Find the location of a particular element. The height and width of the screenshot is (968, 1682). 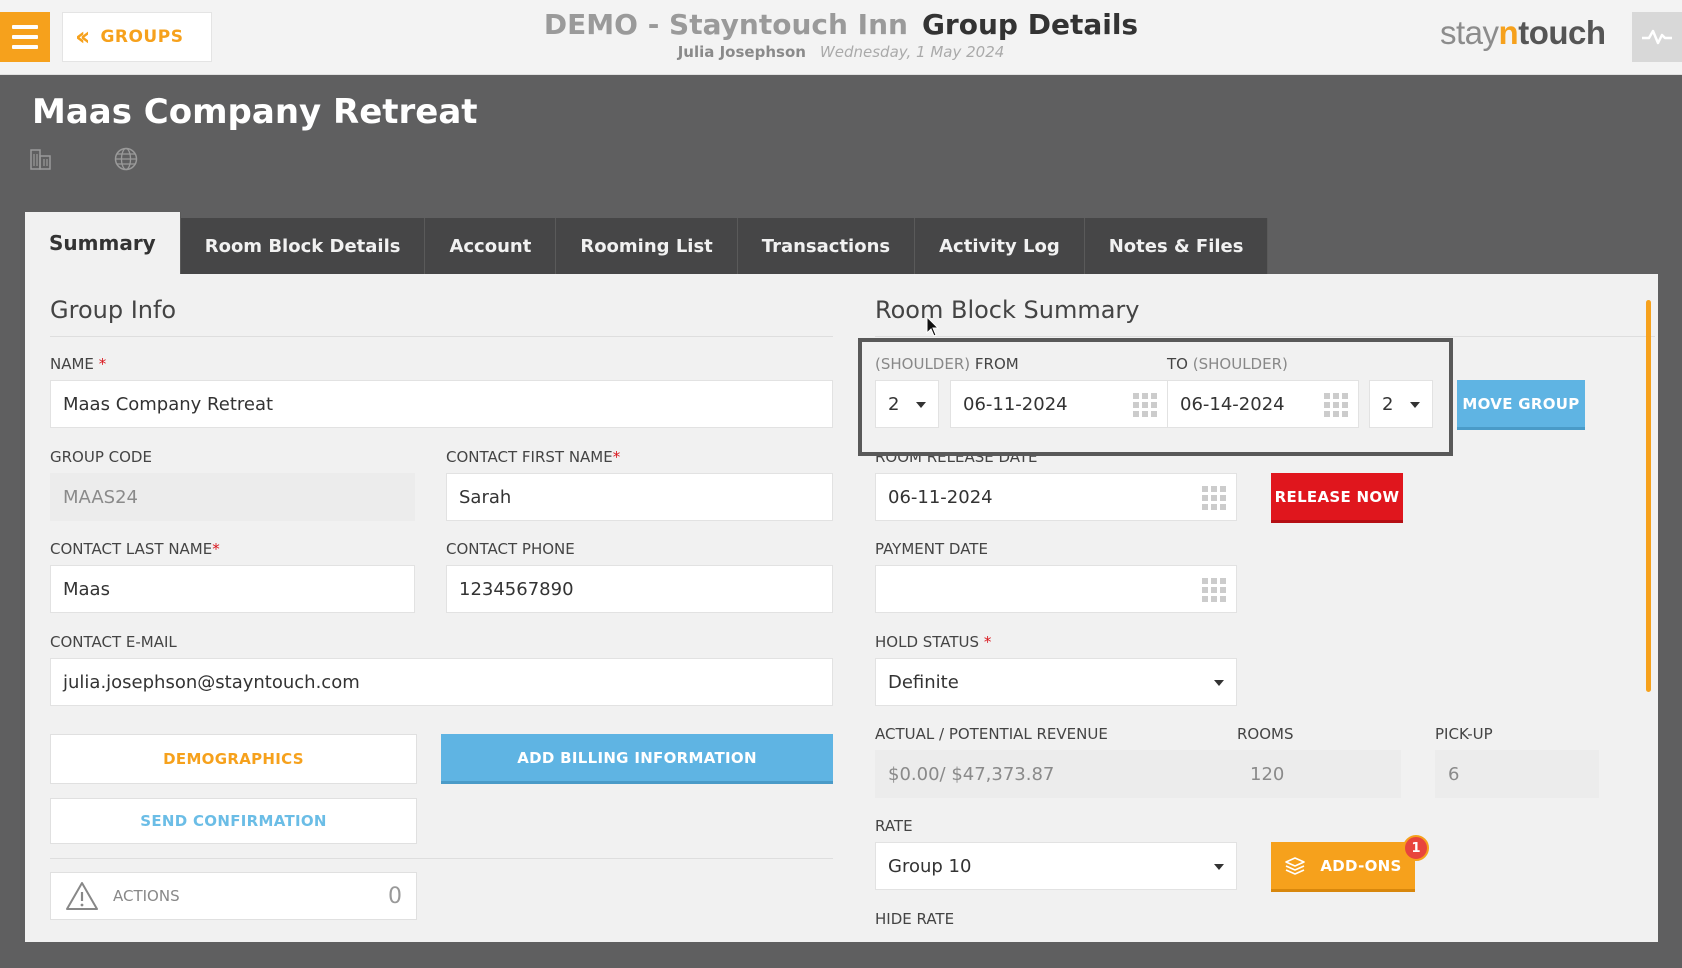

contact-phone-input: 1234567890 is located at coordinates (639, 589).